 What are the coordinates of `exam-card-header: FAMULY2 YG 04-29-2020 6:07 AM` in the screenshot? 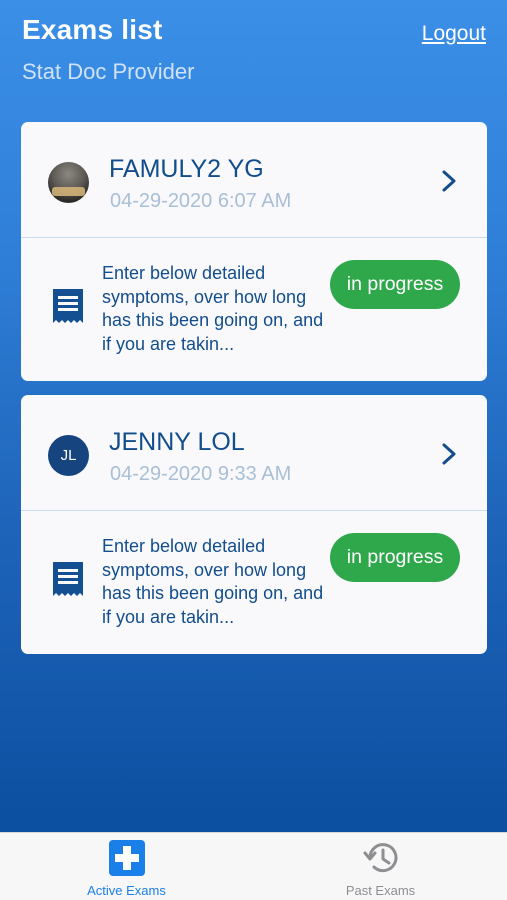 It's located at (254, 180).